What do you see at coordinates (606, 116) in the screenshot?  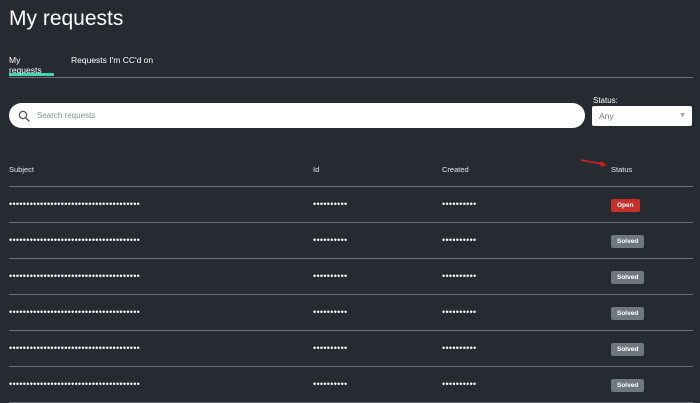 I see `status-select-value: Any` at bounding box center [606, 116].